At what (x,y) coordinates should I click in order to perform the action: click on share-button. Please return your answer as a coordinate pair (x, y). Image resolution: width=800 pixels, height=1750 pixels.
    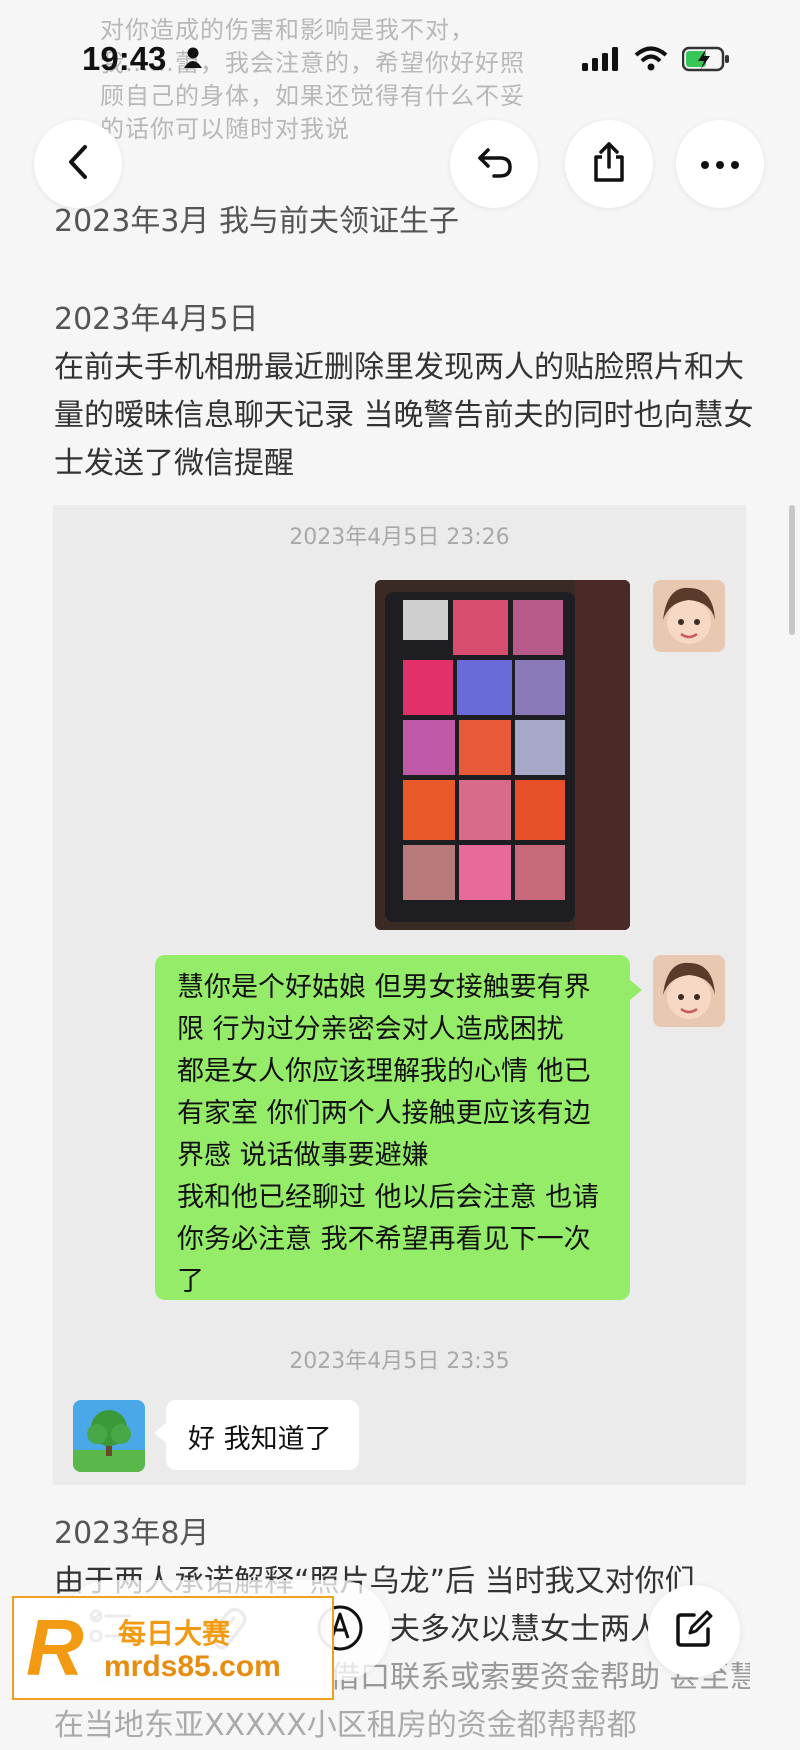
    Looking at the image, I should click on (609, 164).